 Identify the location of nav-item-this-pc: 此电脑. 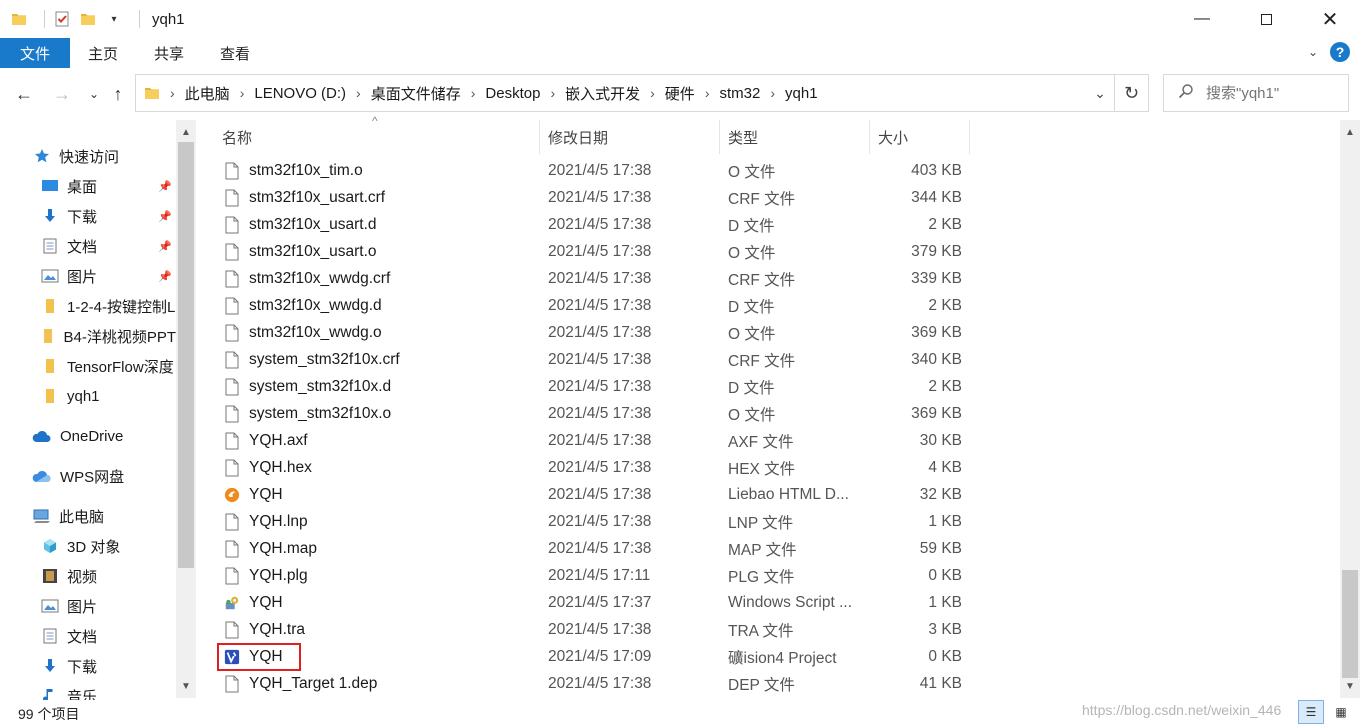
(88, 516).